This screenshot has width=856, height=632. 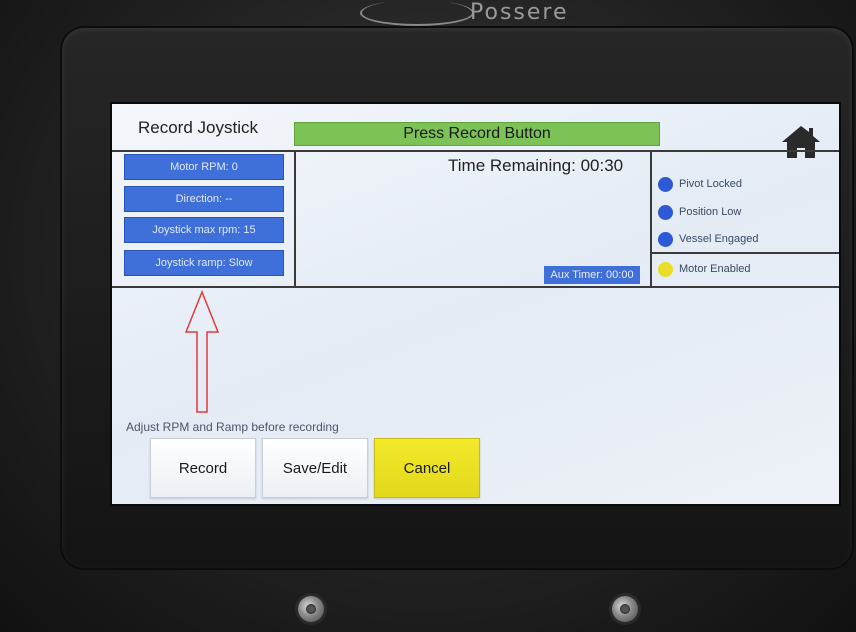 What do you see at coordinates (719, 239) in the screenshot?
I see `indicator-label: Vessel Engaged` at bounding box center [719, 239].